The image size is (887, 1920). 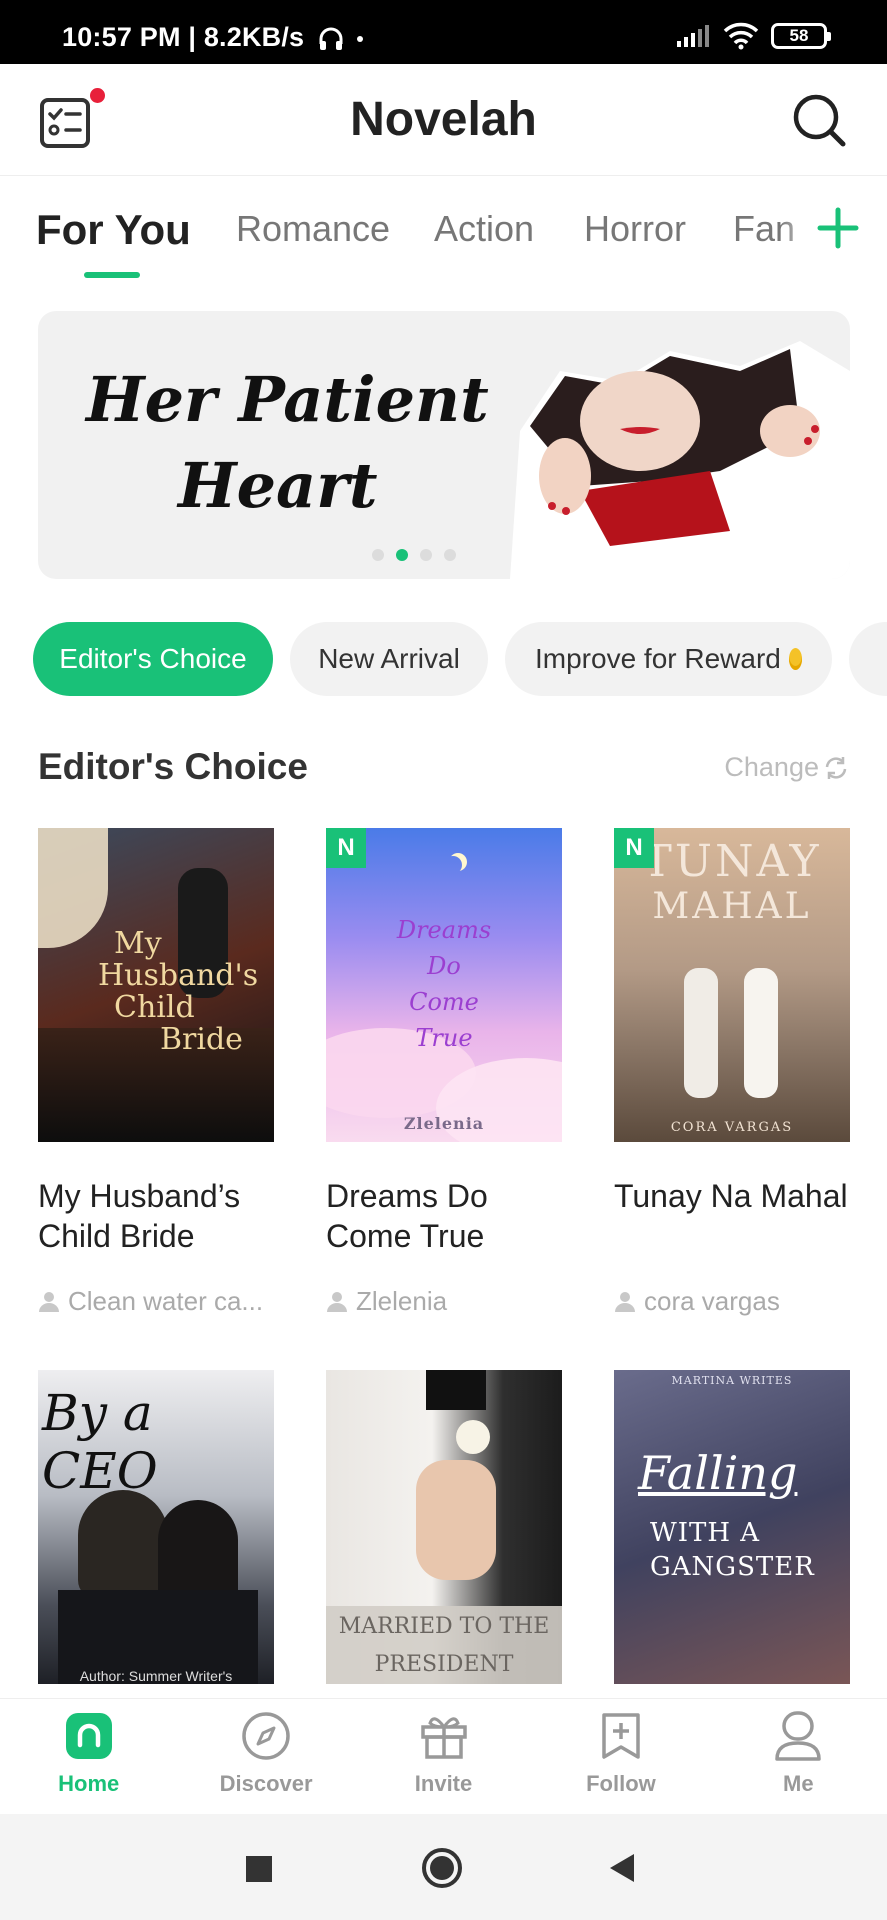 I want to click on book-cover: By a CEO Author: Summer Writer's, so click(x=156, y=1527).